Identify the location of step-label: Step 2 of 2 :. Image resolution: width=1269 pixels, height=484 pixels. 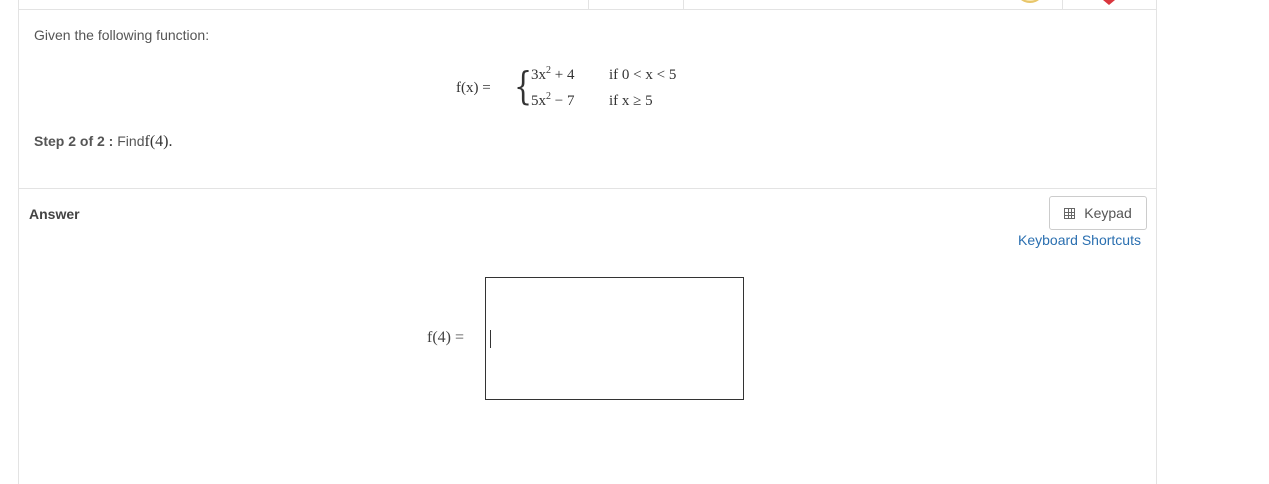
(74, 141).